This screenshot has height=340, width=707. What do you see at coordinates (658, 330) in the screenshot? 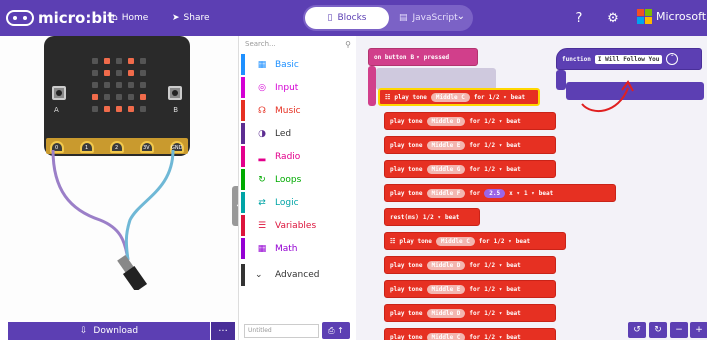
I see `redo-button: ↻` at bounding box center [658, 330].